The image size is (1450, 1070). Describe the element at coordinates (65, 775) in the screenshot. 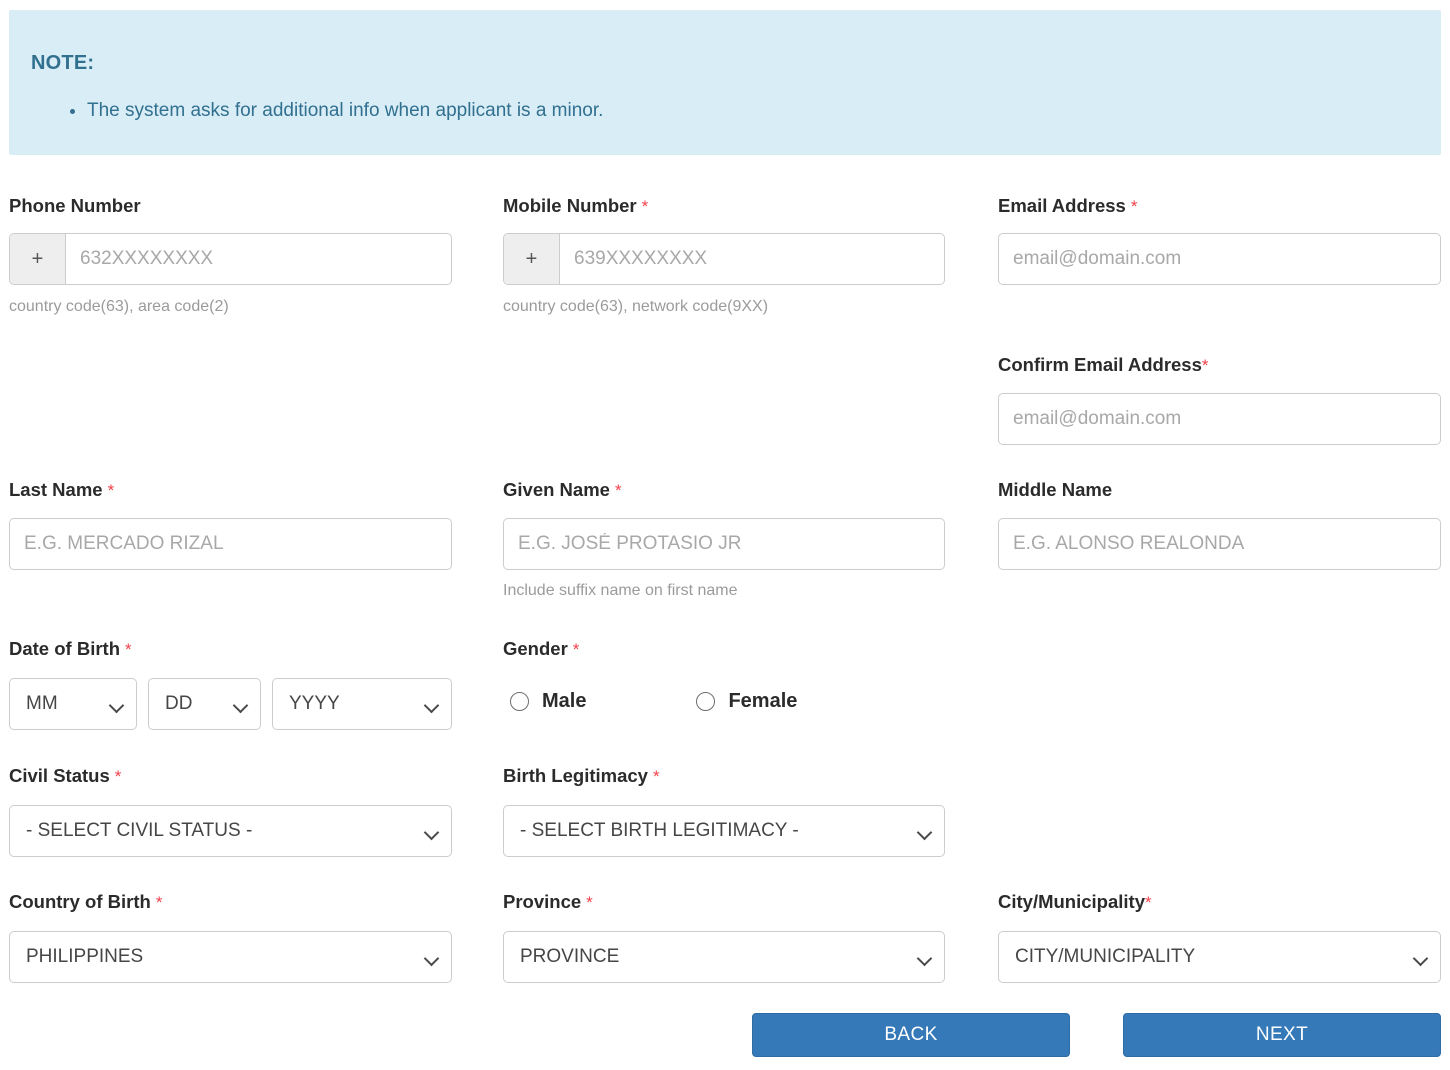

I see `civil-status-label: Civil Status *` at that location.